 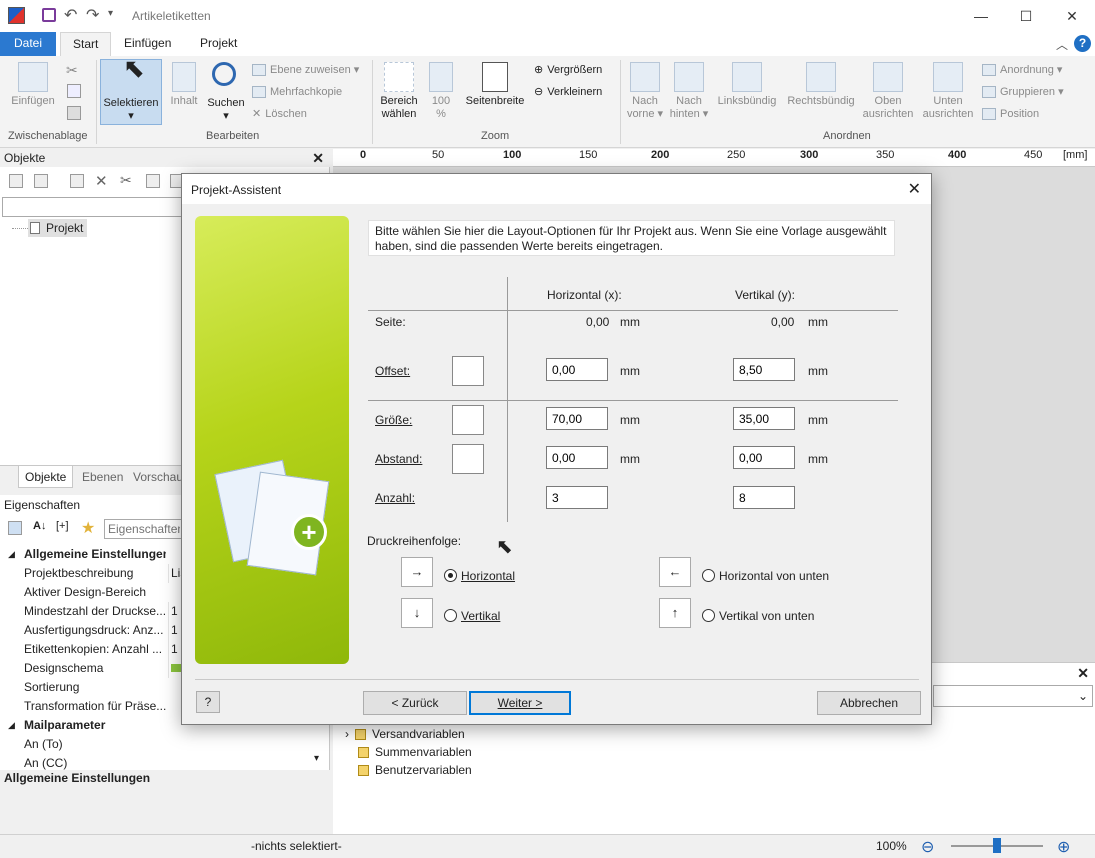 I want to click on anzahl-y-input, so click(x=764, y=497).